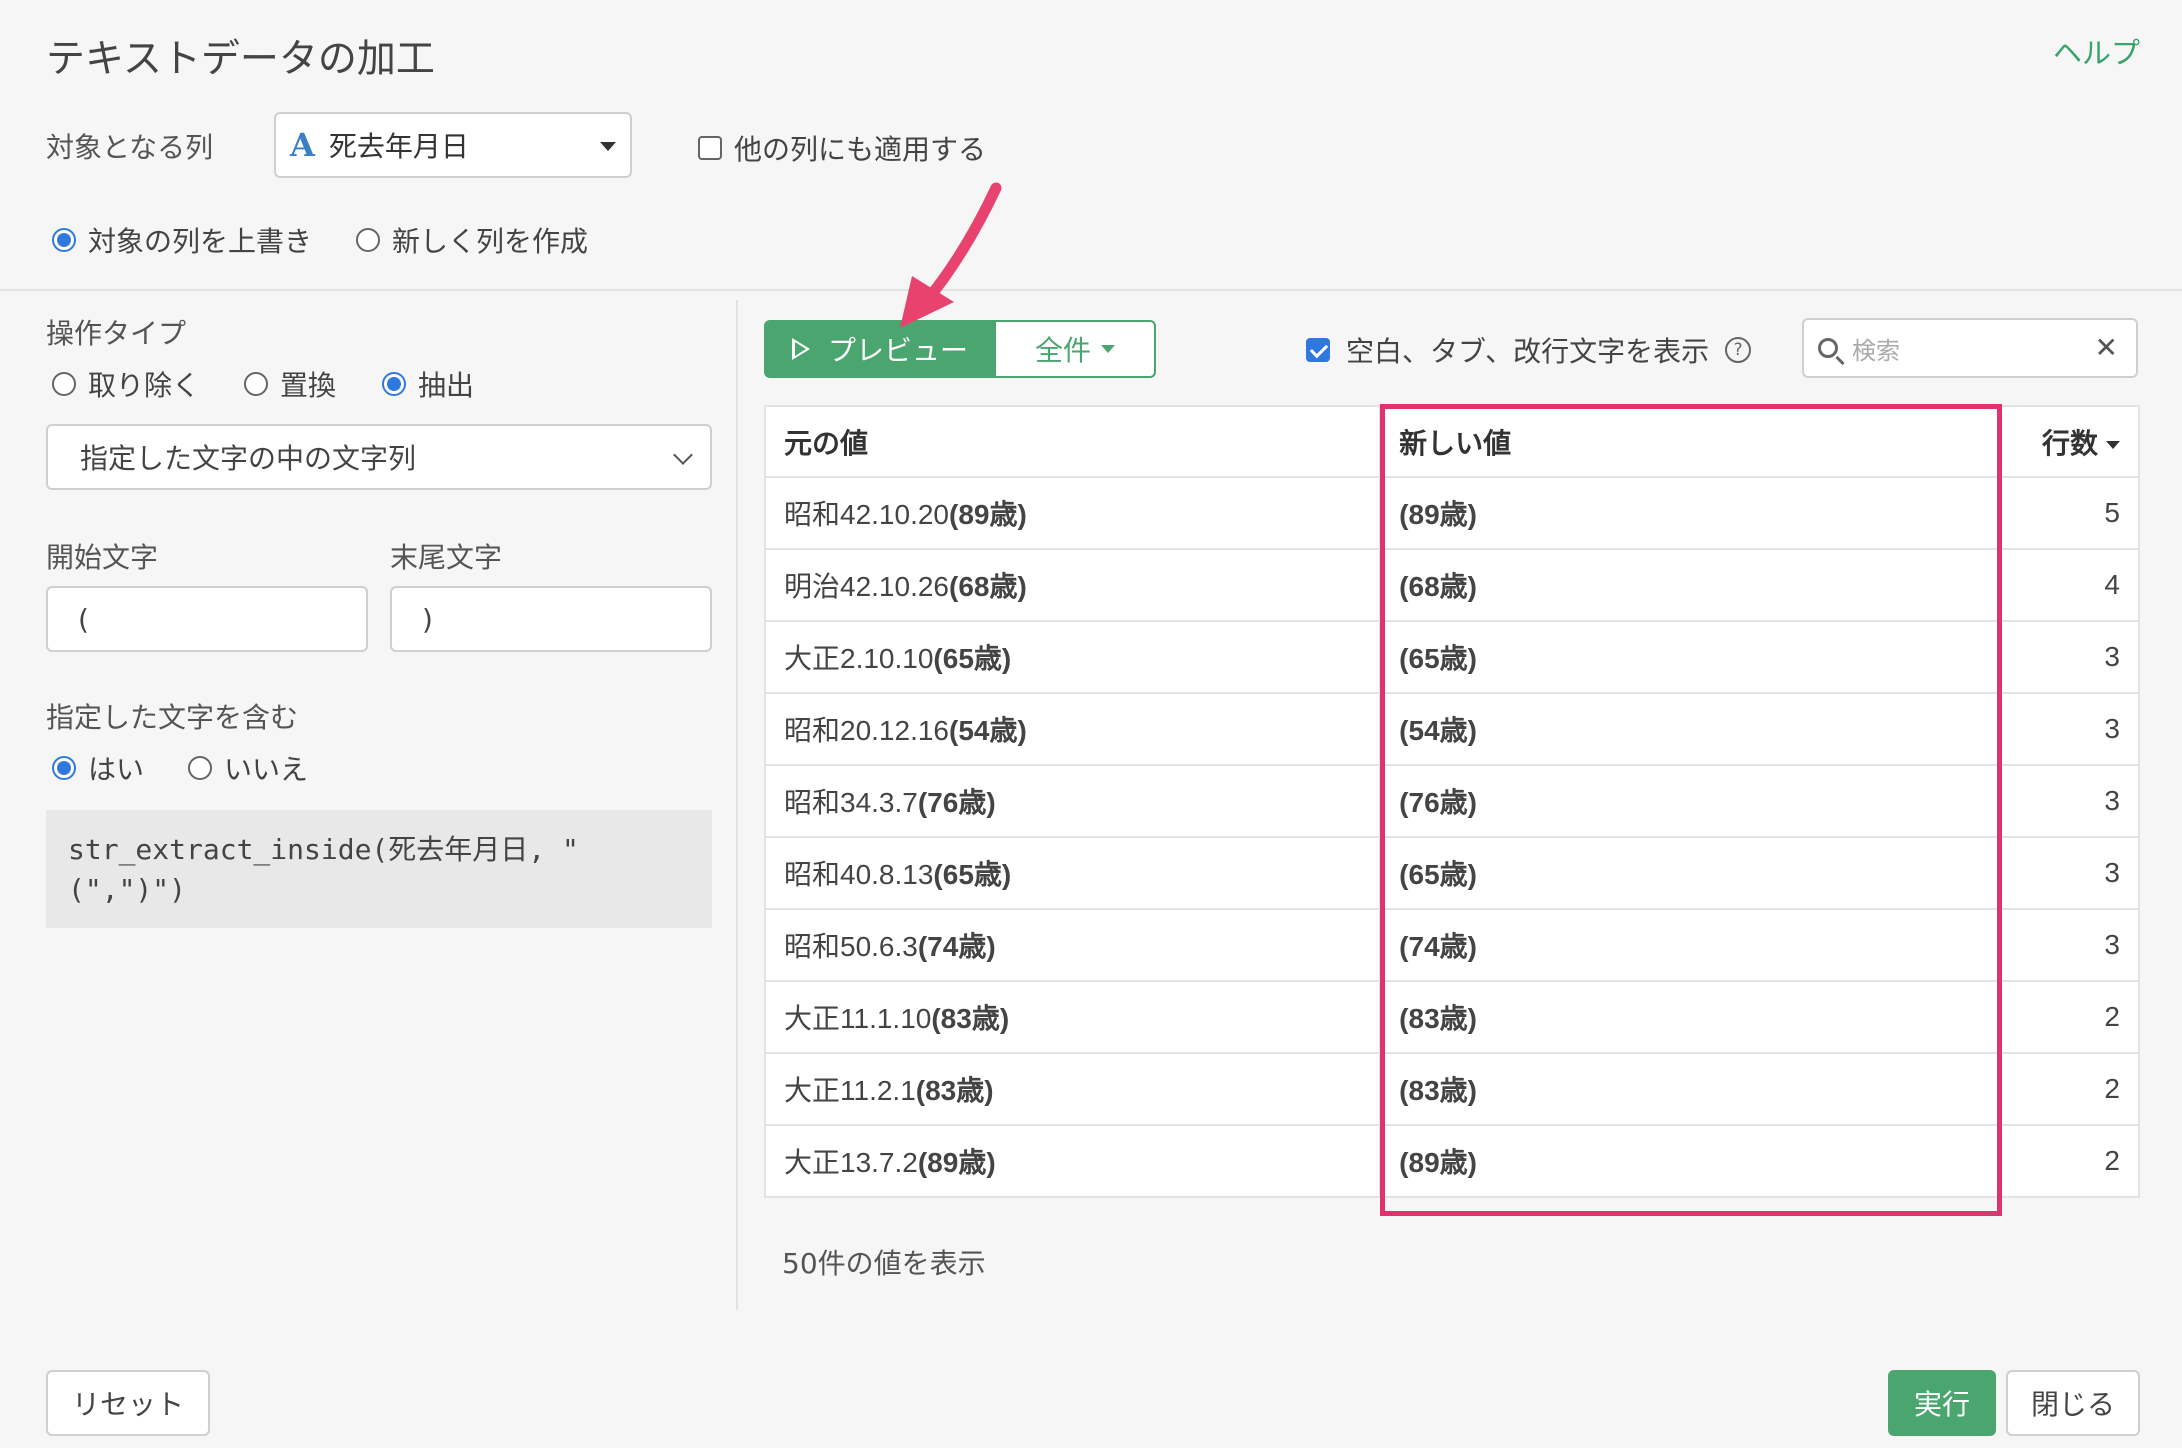  Describe the element at coordinates (172, 717) in the screenshot. I see `include-chars-label: 指定した文字を含む` at that location.